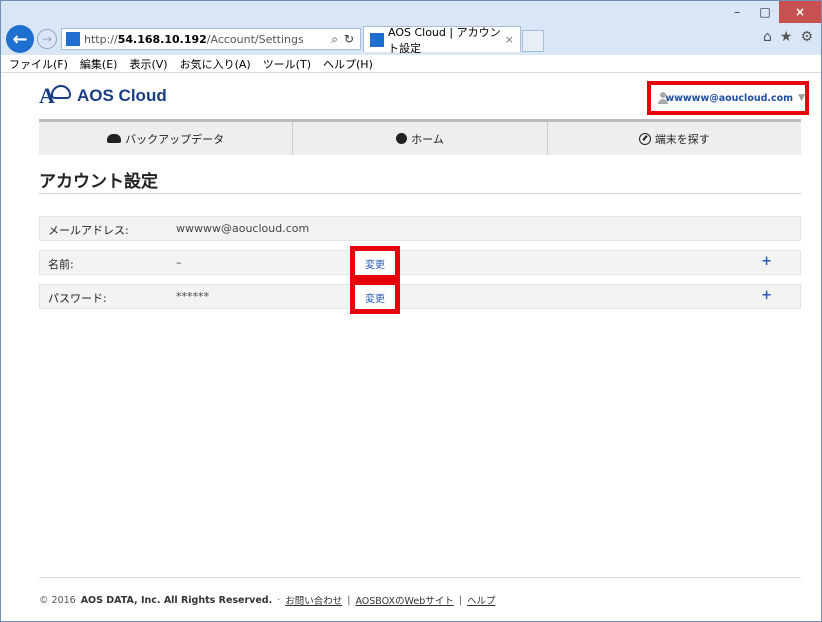 This screenshot has height=622, width=822. I want to click on nav-item-label: ホーム, so click(427, 139).